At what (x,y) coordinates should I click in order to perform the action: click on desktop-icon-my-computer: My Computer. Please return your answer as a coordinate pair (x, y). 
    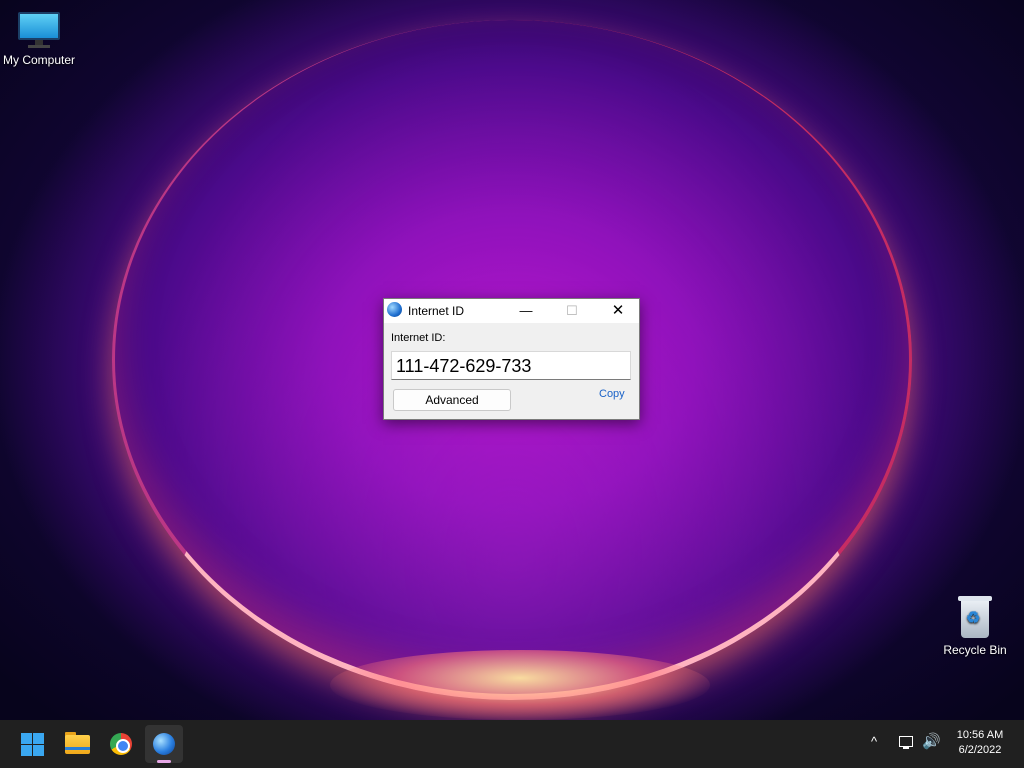
    Looking at the image, I should click on (39, 38).